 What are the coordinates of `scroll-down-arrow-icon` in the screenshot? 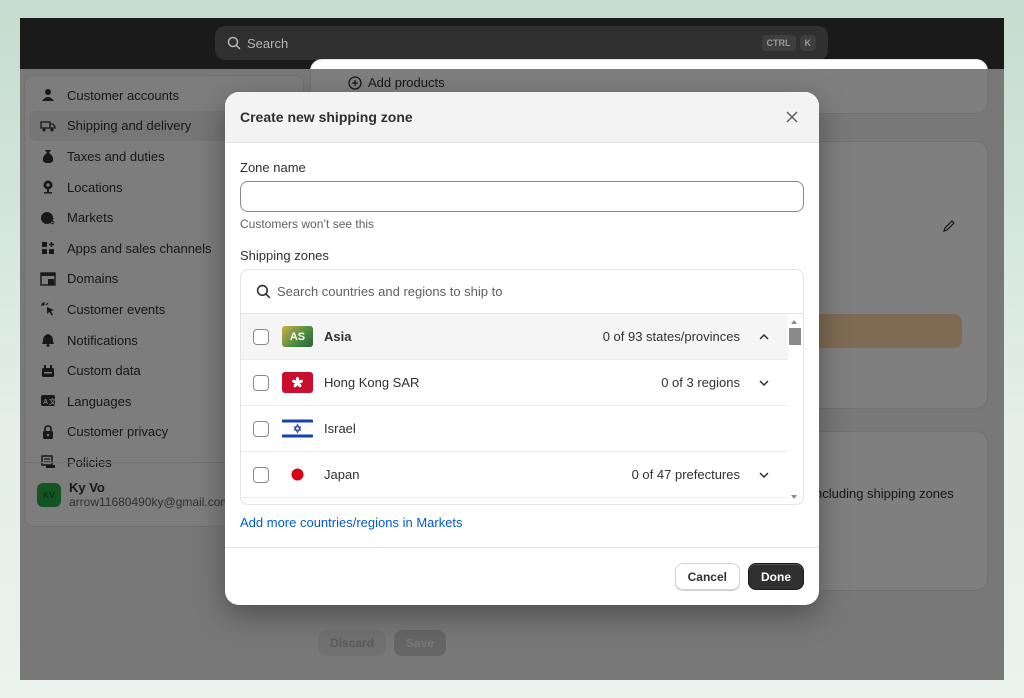 It's located at (794, 497).